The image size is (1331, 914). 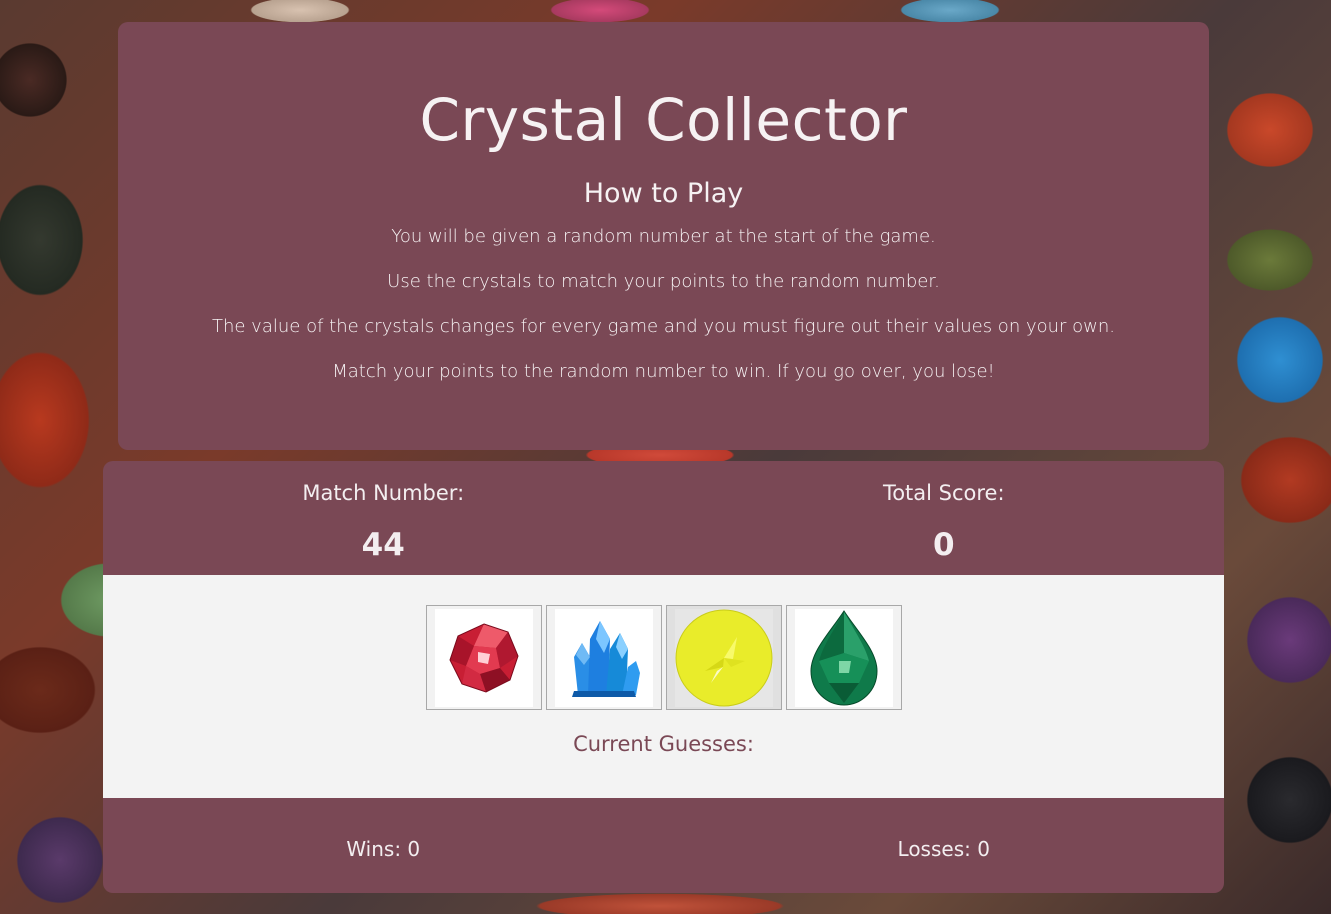 What do you see at coordinates (663, 518) in the screenshot?
I see `scoreboard: Match Number: 44 Total Score: 0` at bounding box center [663, 518].